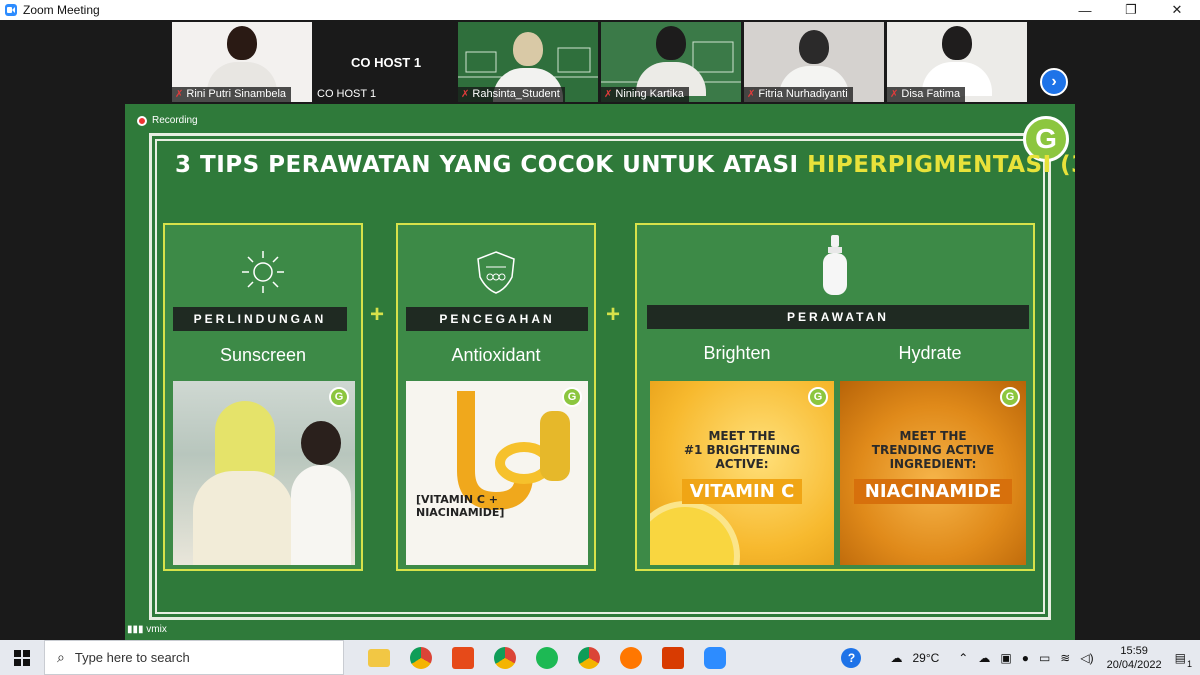  I want to click on restore-button: ❐, so click(1131, 10).